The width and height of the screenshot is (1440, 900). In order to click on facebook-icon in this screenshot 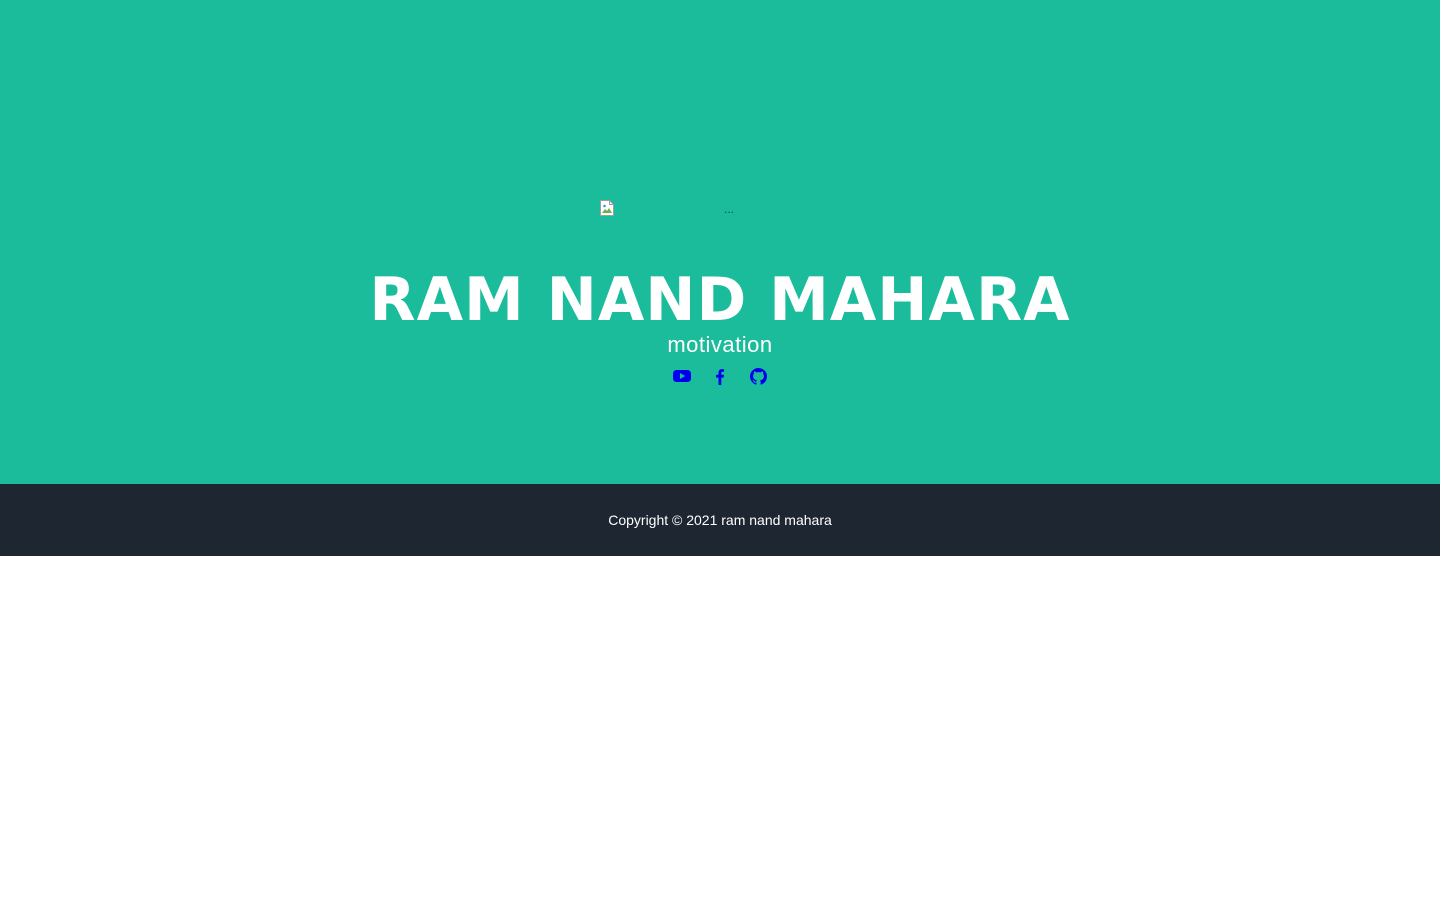, I will do `click(720, 376)`.